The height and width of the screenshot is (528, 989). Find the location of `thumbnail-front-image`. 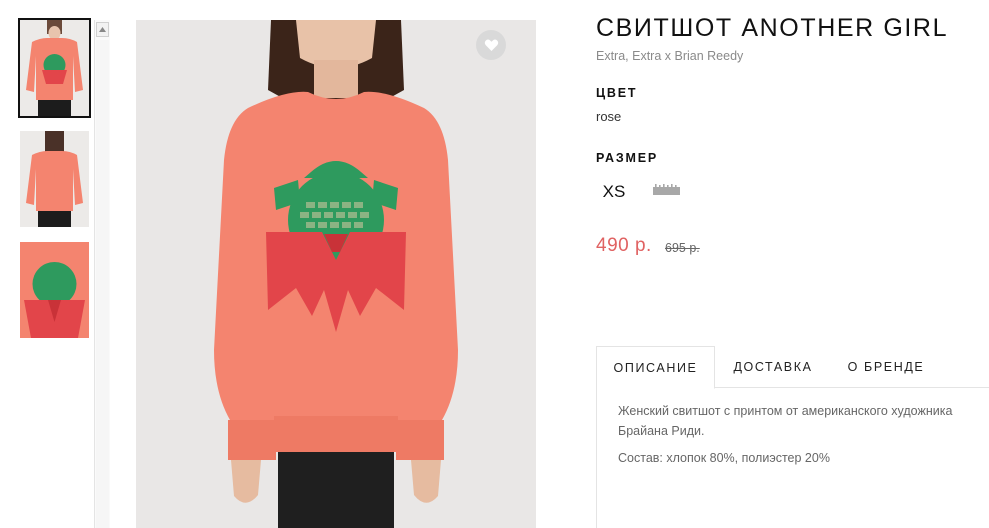

thumbnail-front-image is located at coordinates (54, 68).